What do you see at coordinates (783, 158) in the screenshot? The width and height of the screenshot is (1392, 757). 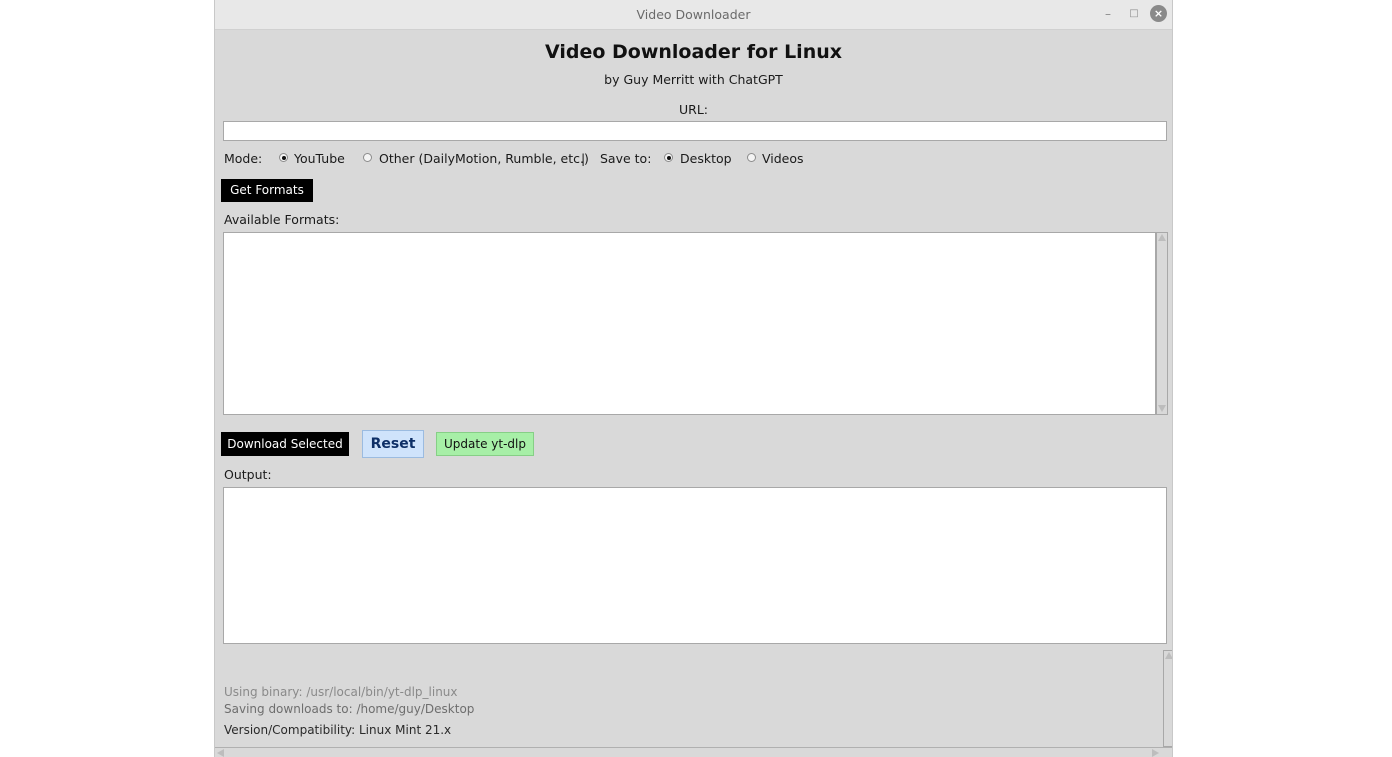 I see `save-videos-label: Videos` at bounding box center [783, 158].